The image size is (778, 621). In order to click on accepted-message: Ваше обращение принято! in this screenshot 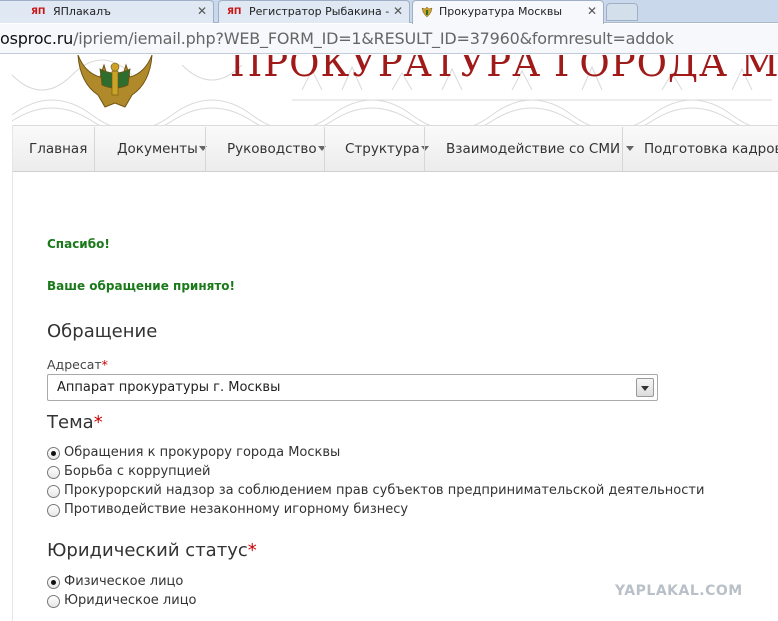, I will do `click(141, 286)`.